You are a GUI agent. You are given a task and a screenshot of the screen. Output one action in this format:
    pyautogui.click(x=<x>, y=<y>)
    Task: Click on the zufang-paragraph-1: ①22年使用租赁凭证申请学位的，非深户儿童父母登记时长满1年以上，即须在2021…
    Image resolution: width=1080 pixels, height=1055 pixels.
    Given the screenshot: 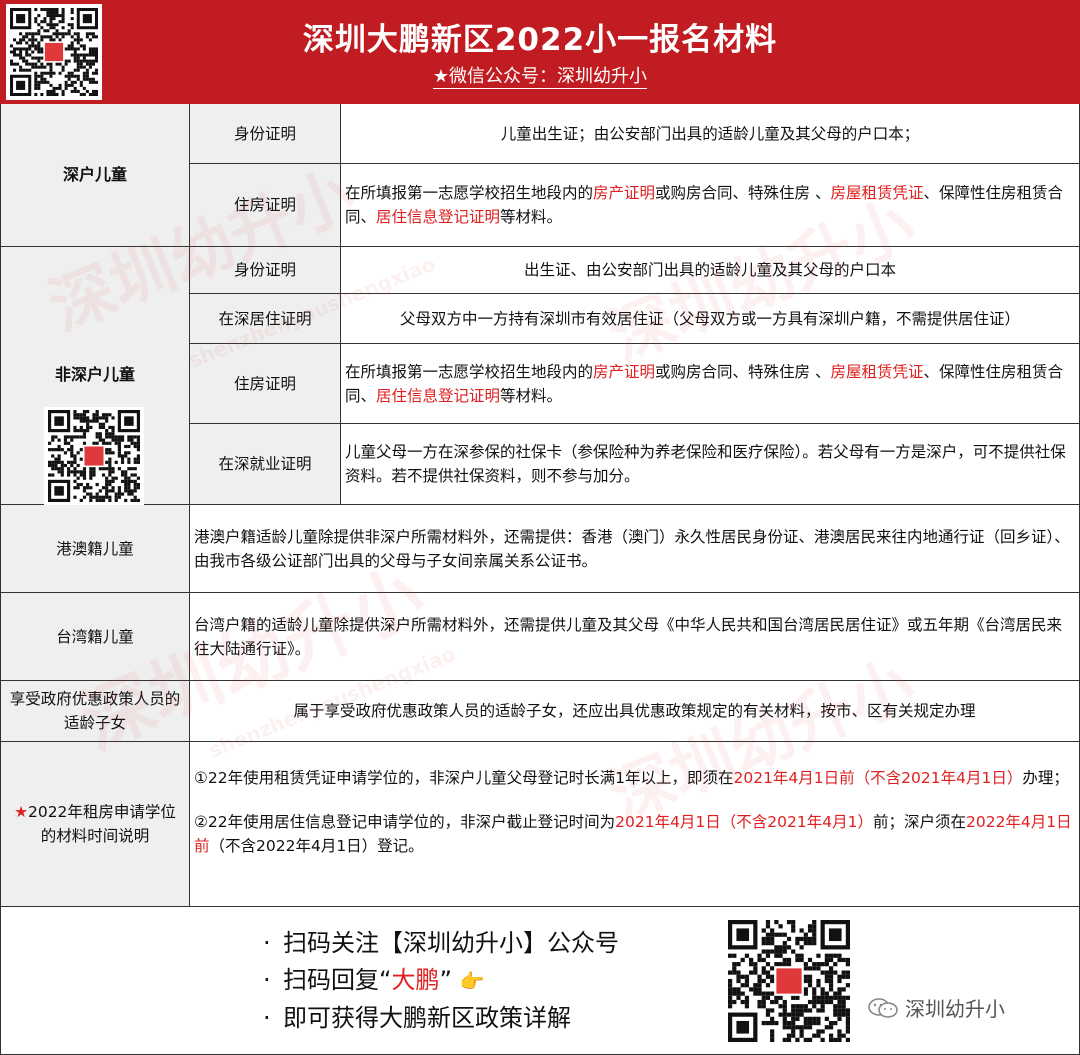 What is the action you would take?
    pyautogui.click(x=631, y=778)
    